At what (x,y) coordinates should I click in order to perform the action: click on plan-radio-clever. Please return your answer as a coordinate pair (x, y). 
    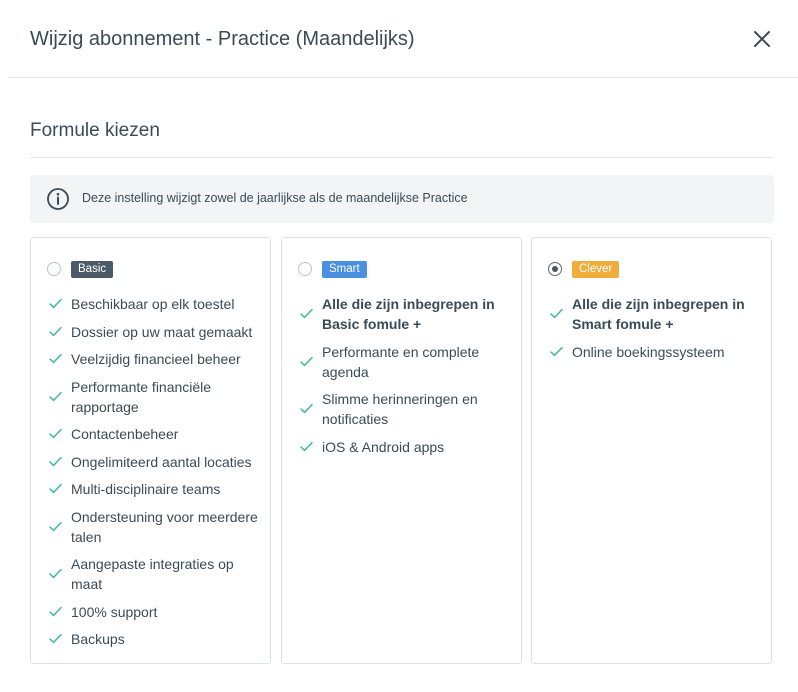
    Looking at the image, I should click on (555, 269).